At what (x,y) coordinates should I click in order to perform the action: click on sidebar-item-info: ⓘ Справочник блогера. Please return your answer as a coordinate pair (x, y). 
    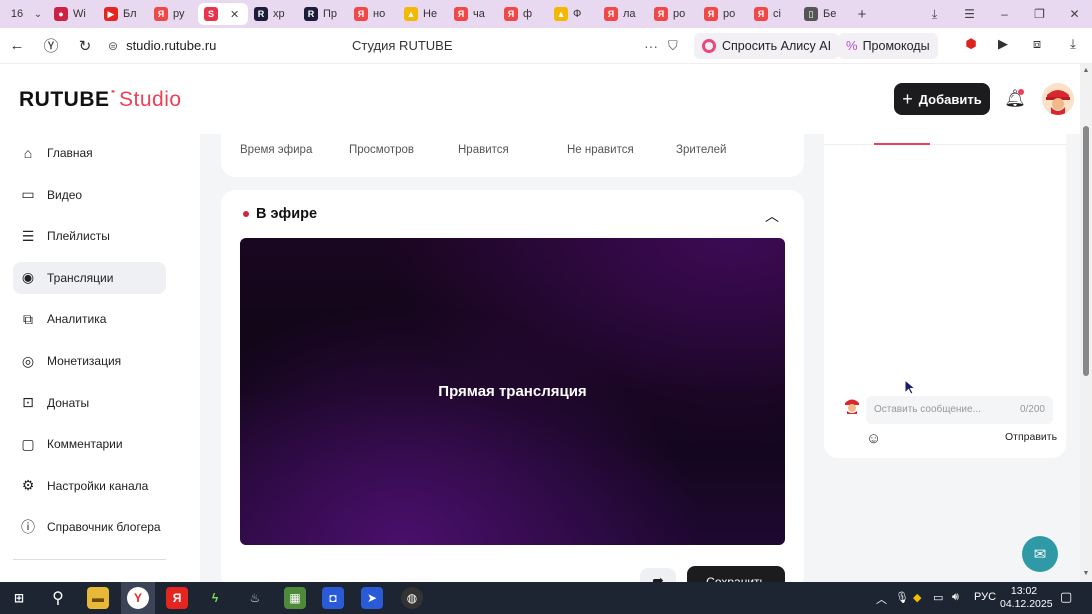
    Looking at the image, I should click on (89, 527).